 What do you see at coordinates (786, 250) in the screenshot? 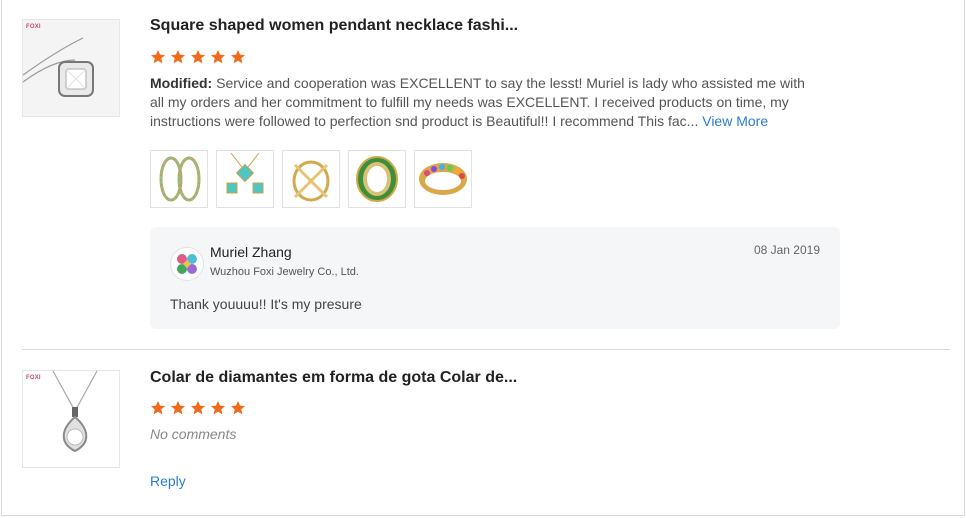
I see `reply-date: 08 Jan 2019` at bounding box center [786, 250].